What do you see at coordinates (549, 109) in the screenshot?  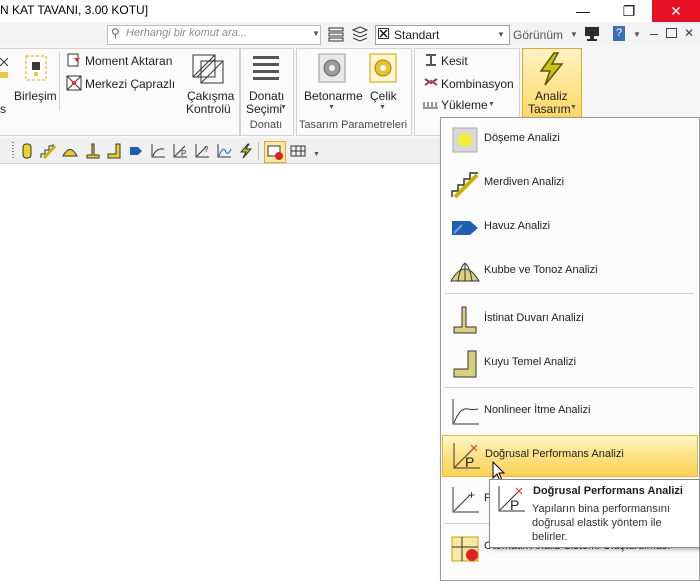 I see `analysis-design-label-2: Tasarım` at bounding box center [549, 109].